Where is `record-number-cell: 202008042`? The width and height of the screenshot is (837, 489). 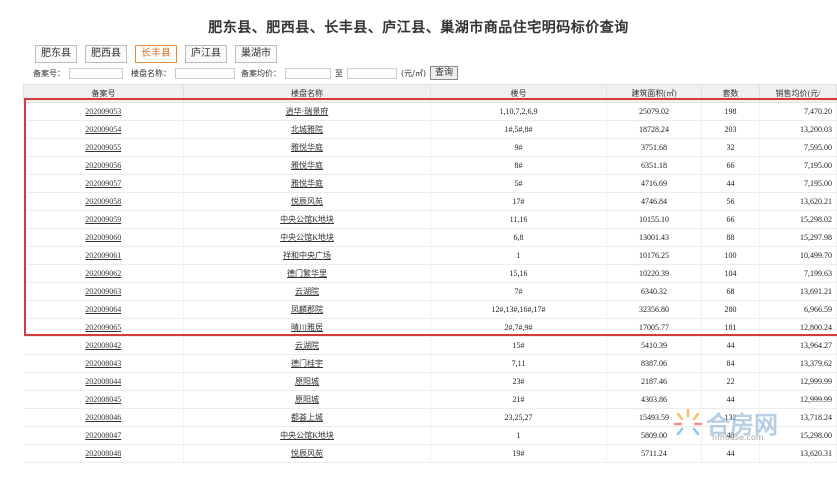
record-number-cell: 202008042 is located at coordinates (103, 345).